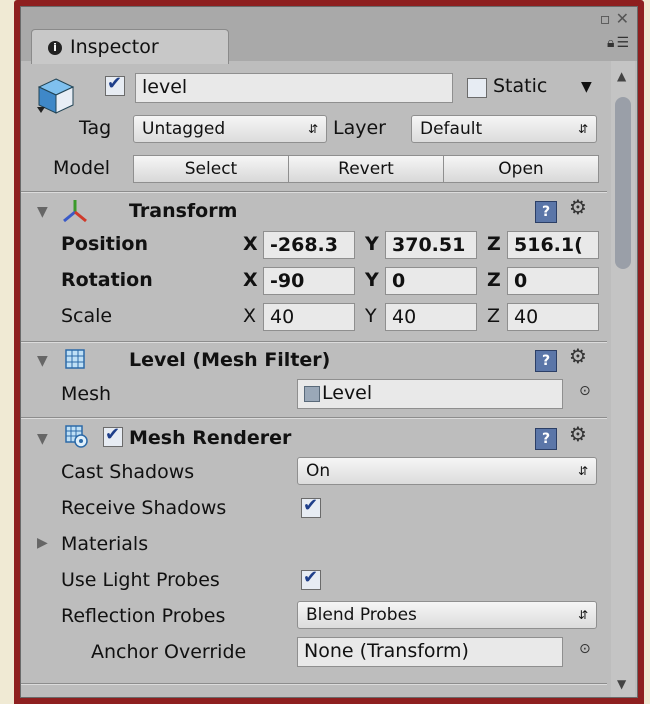  Describe the element at coordinates (553, 281) in the screenshot. I see `rotation-z-field: 0` at that location.